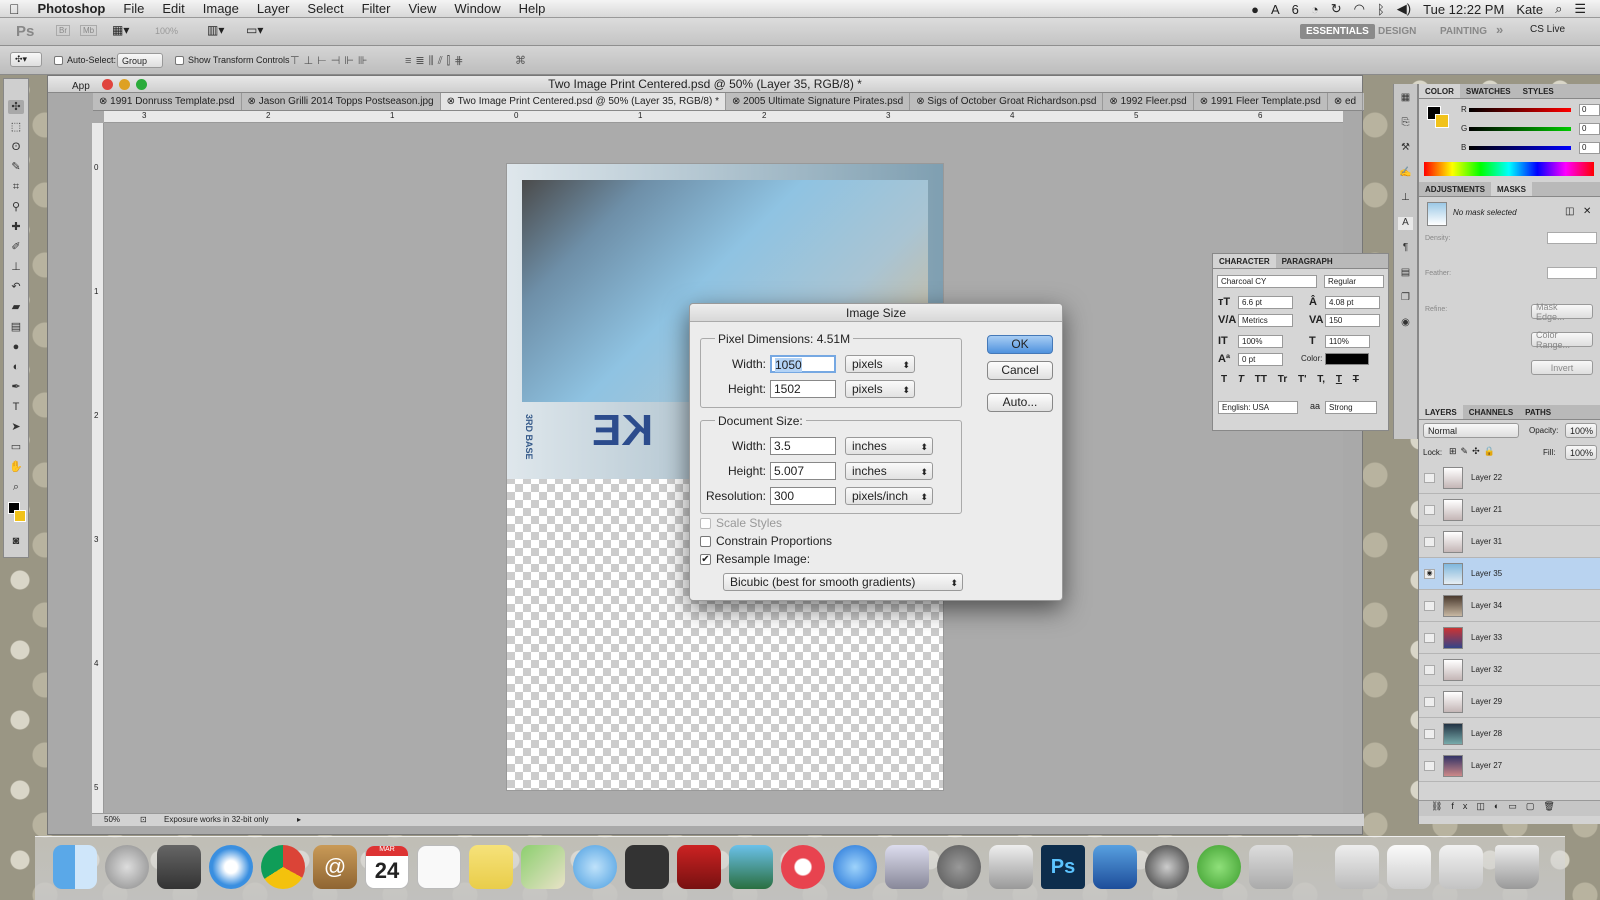 Image resolution: width=1600 pixels, height=900 pixels. What do you see at coordinates (1260, 341) in the screenshot?
I see `vertical-scale-input: 100%` at bounding box center [1260, 341].